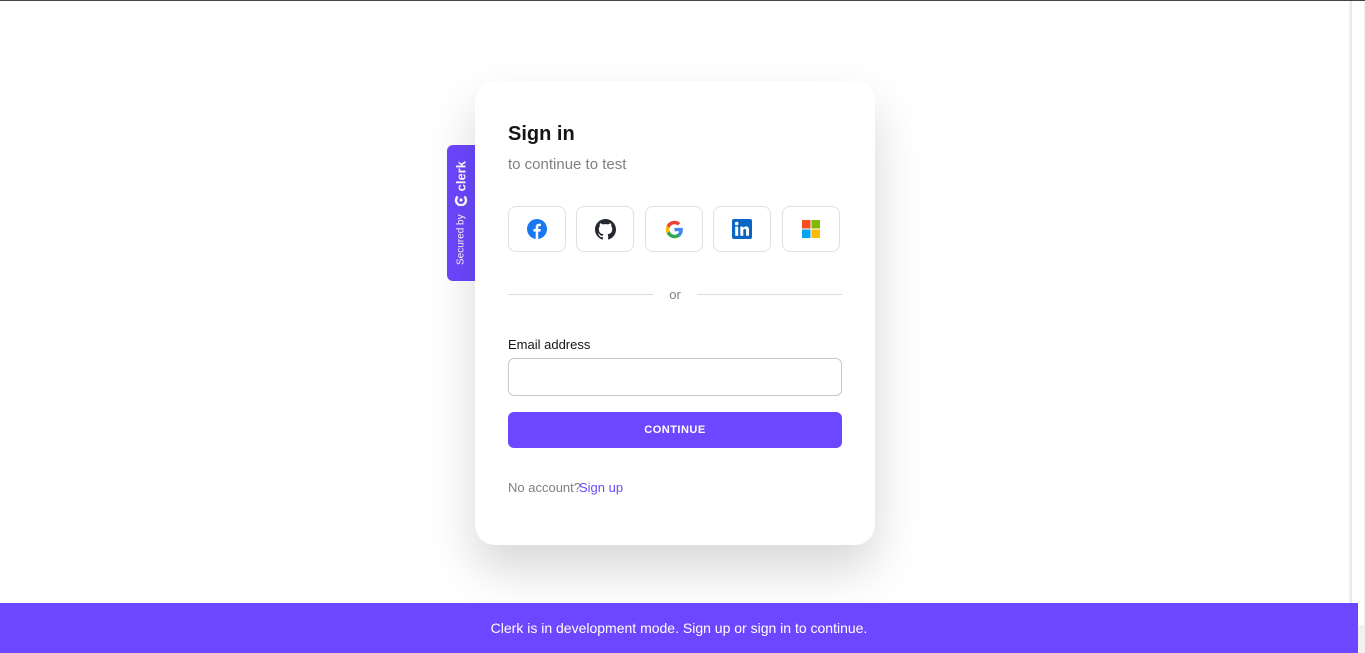  I want to click on divider-line-right, so click(769, 294).